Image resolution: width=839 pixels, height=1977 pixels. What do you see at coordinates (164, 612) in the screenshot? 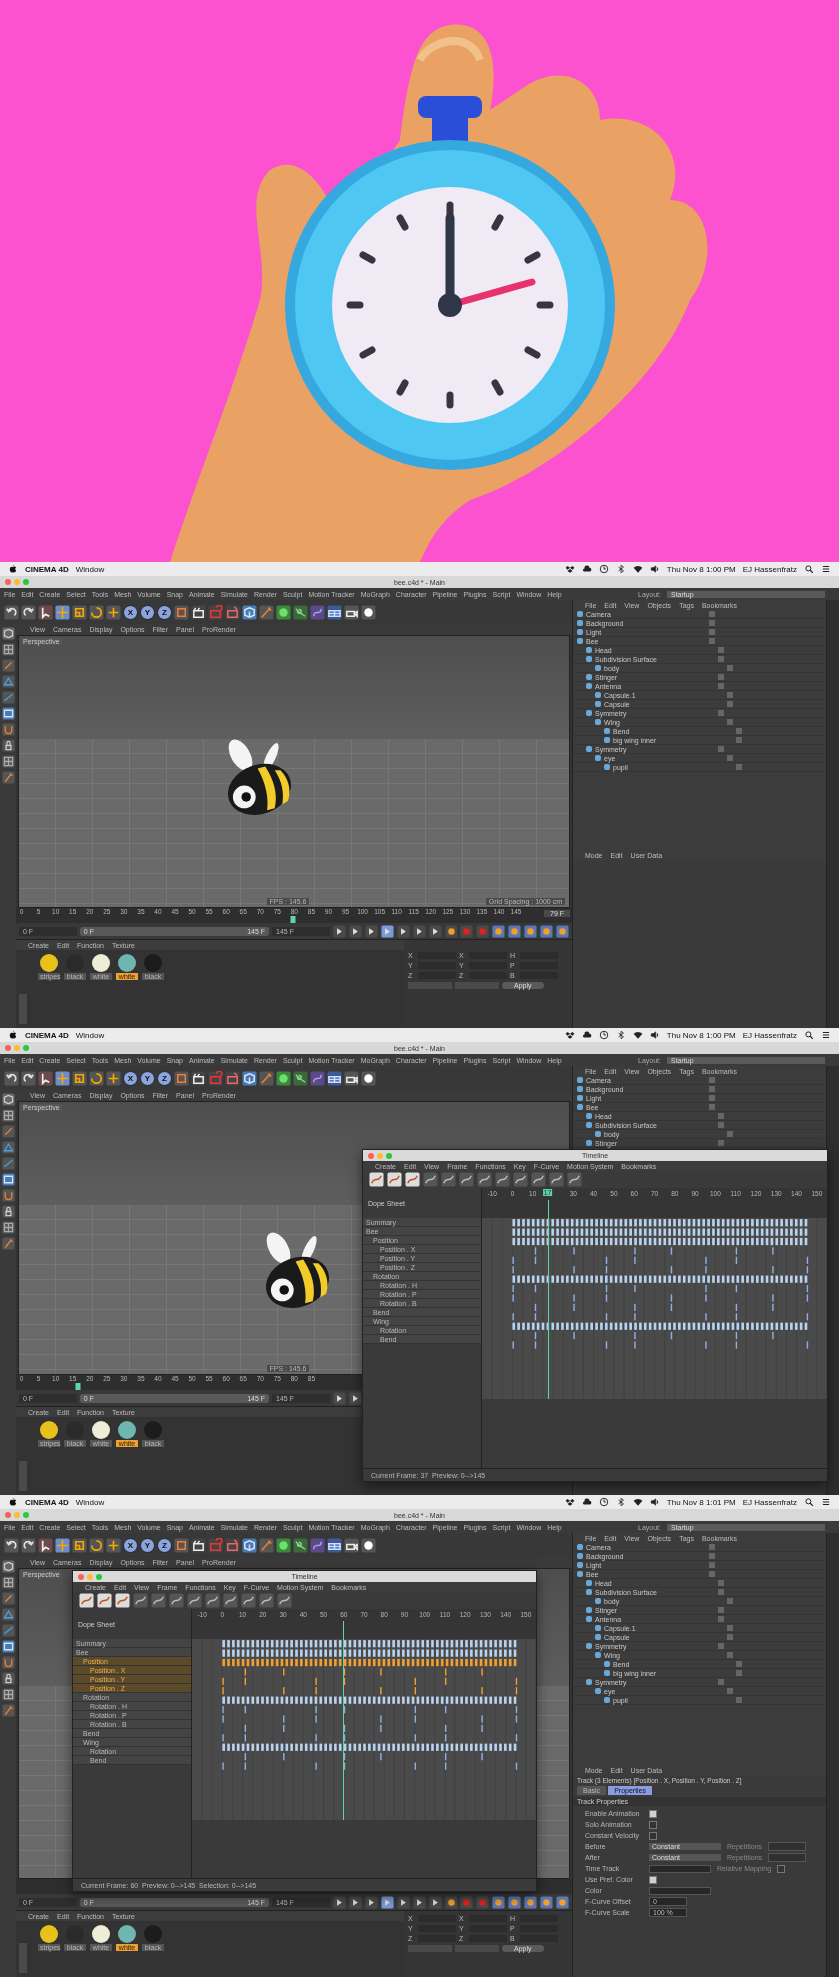
I see `axis-lock-button: Z` at bounding box center [164, 612].